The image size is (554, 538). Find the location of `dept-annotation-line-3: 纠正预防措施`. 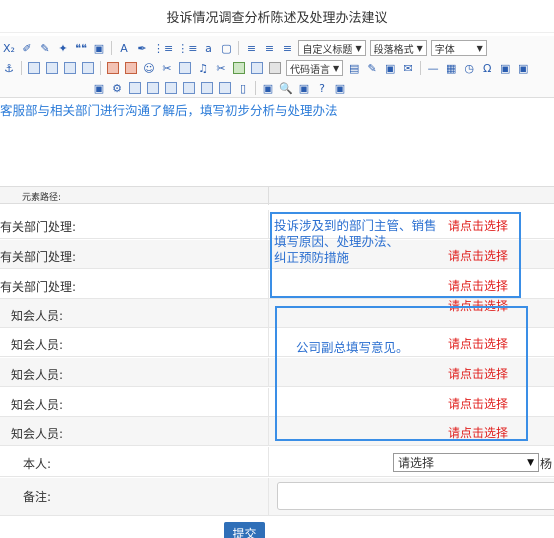

dept-annotation-line-3: 纠正预防措施 is located at coordinates (312, 257).